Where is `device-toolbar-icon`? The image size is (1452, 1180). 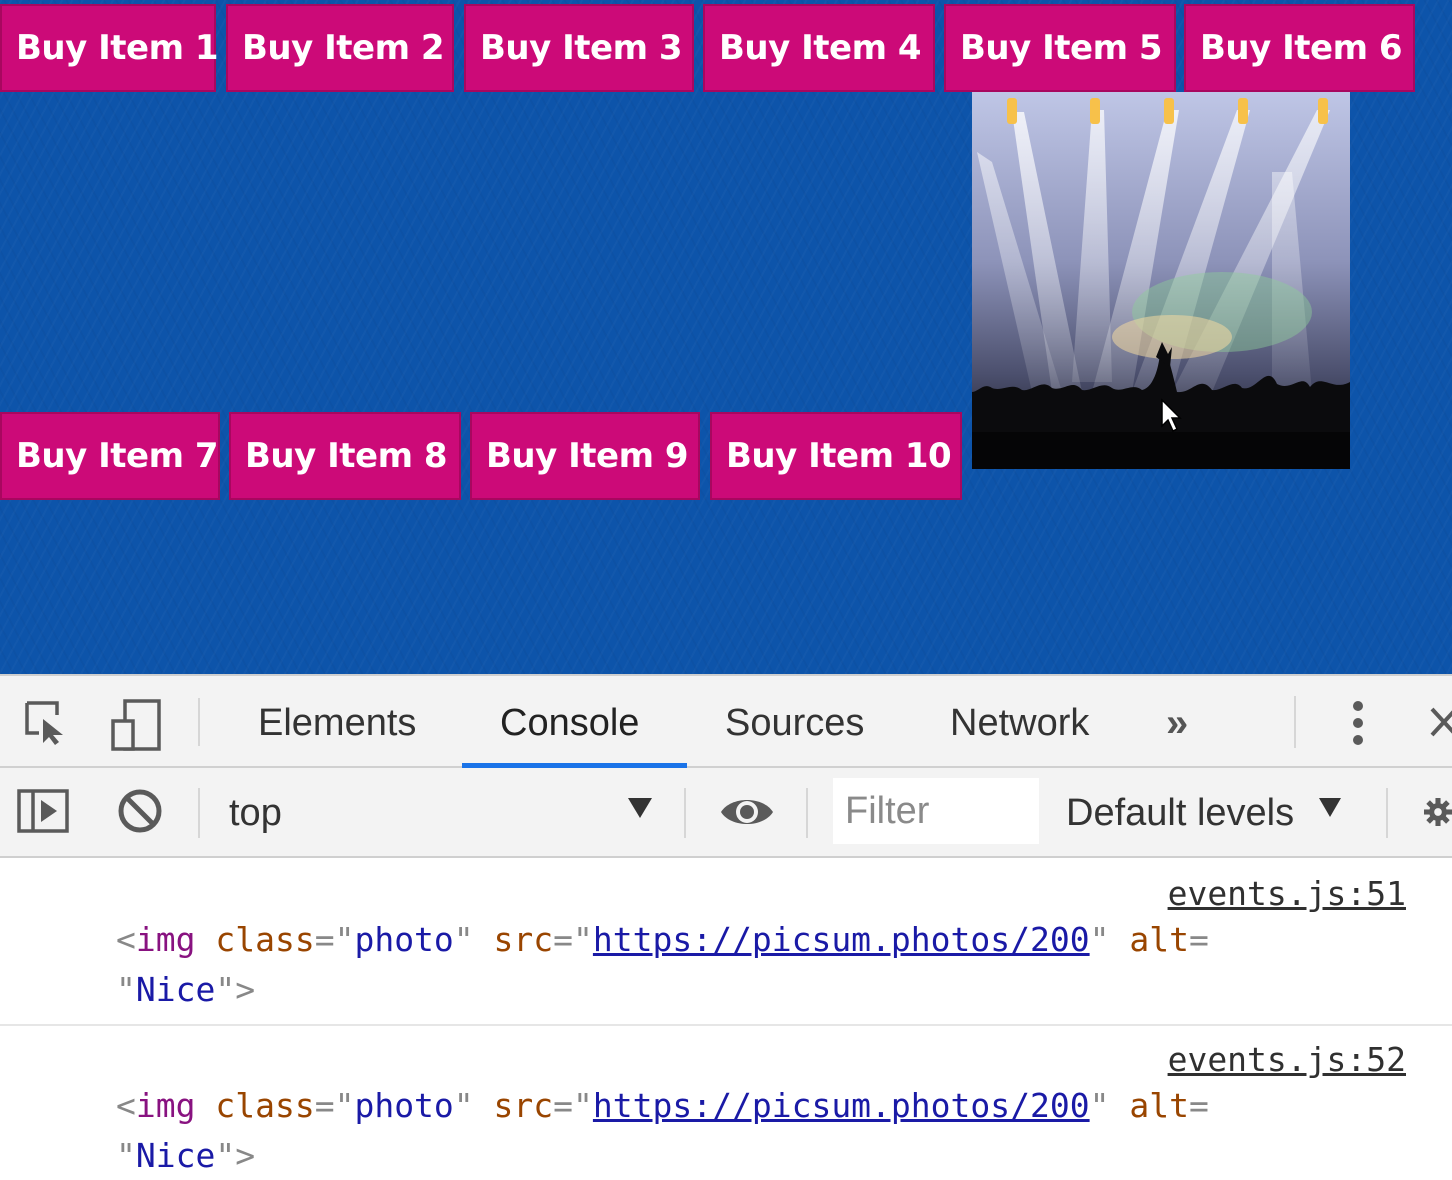 device-toolbar-icon is located at coordinates (135, 725).